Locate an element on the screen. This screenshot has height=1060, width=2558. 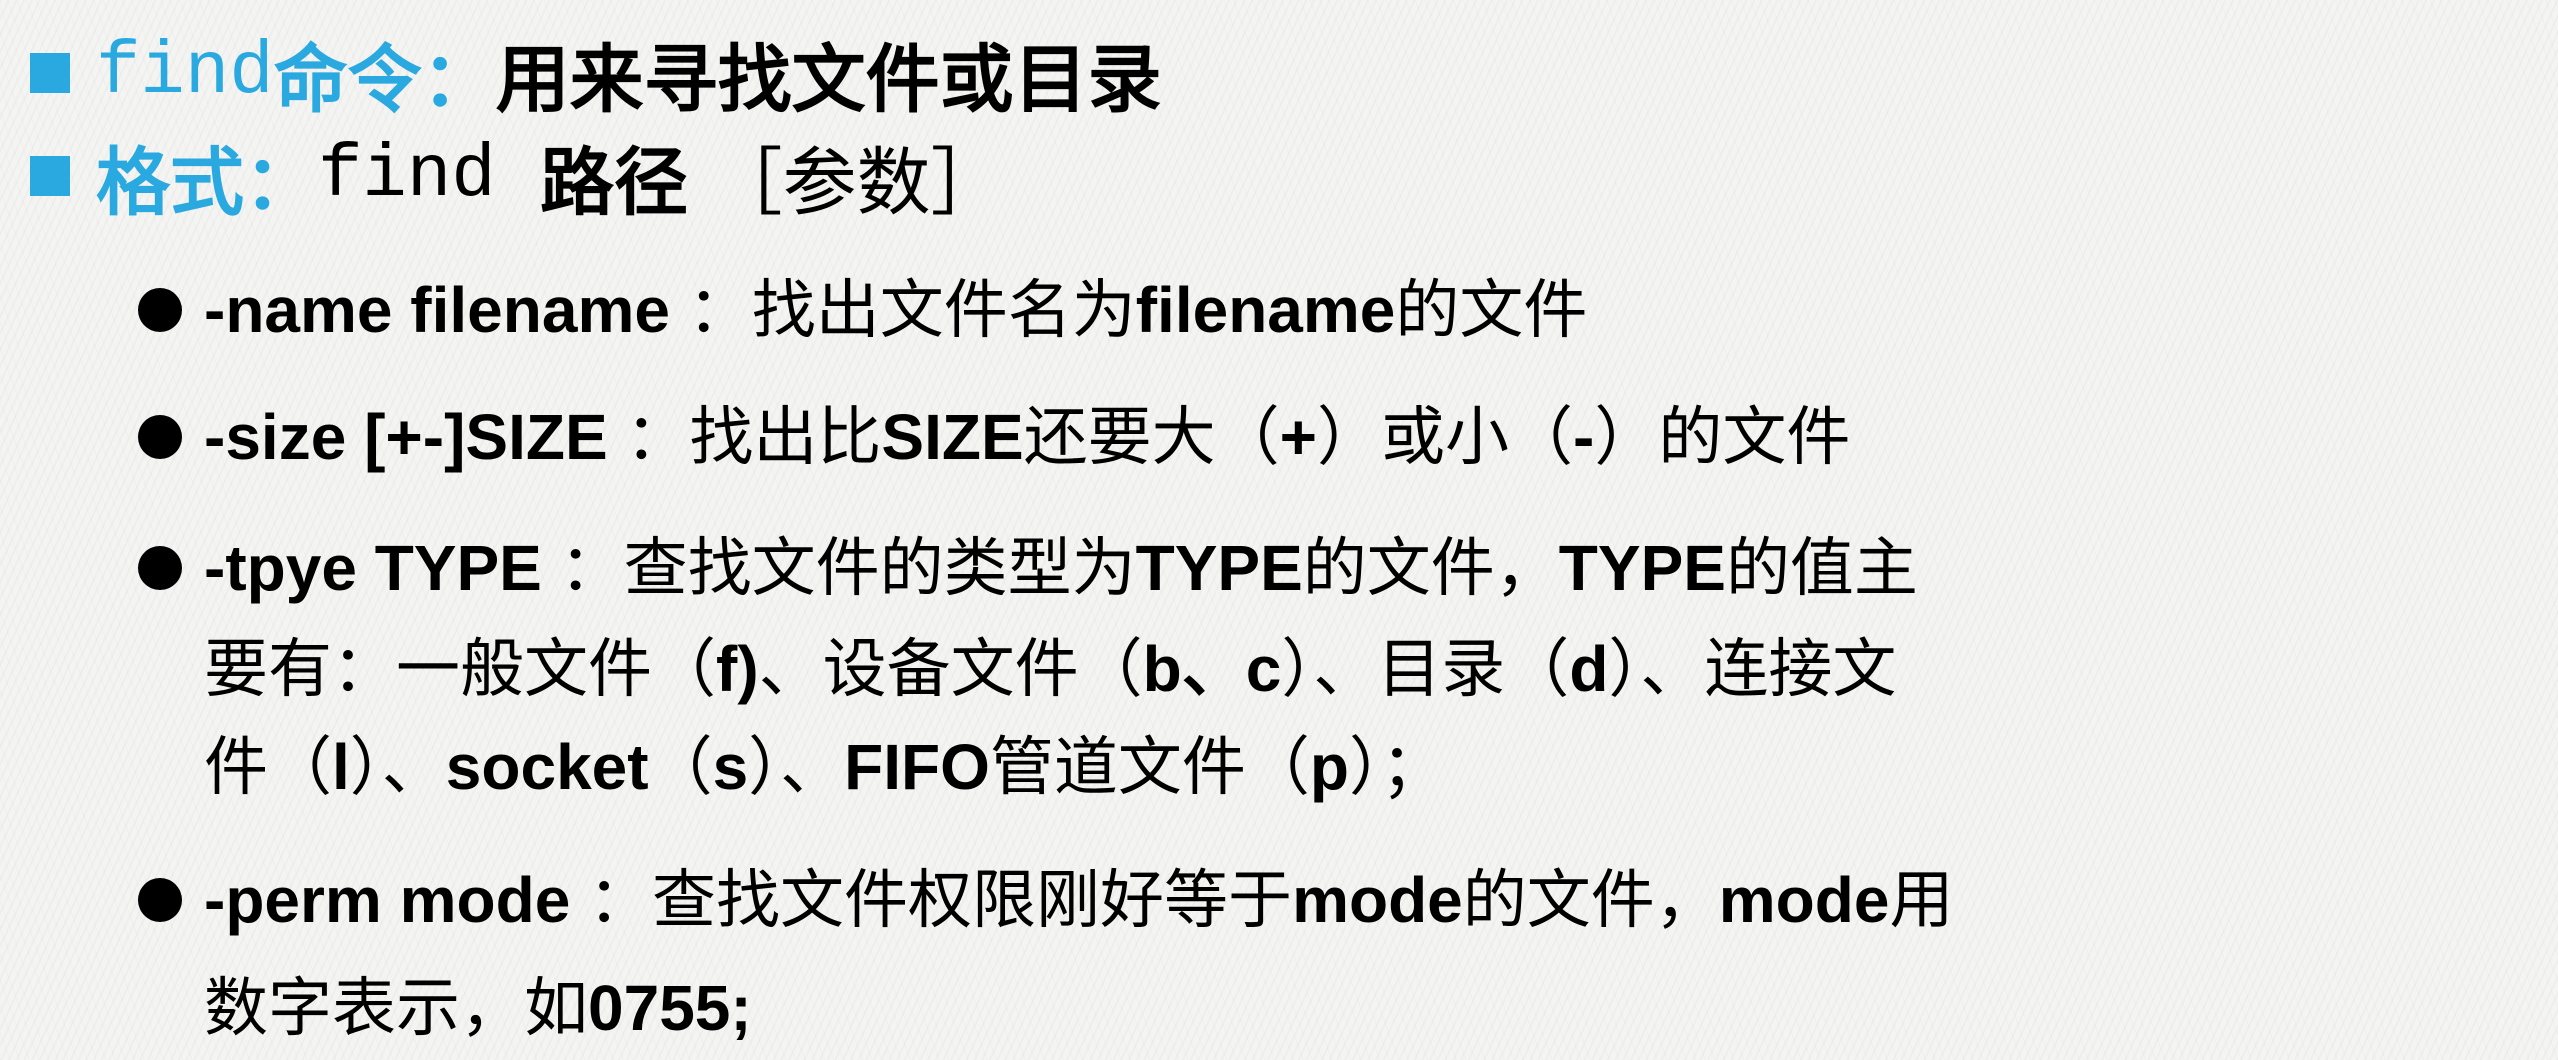
option-line: -tpye TYPE ：查找文件的类型为TYPE的文件，TYPE的值主 is located at coordinates (1061, 568).